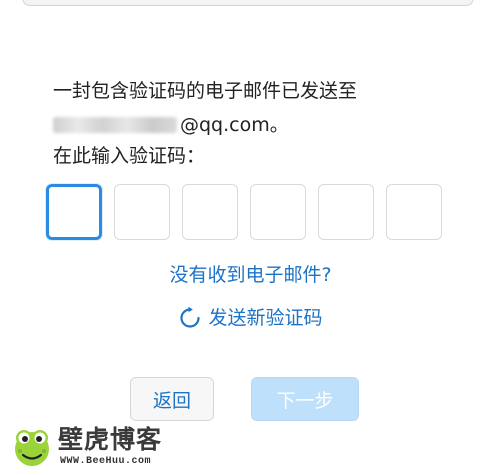  Describe the element at coordinates (205, 91) in the screenshot. I see `sent-message: 一封包含验证码的电子邮件已发送至` at that location.